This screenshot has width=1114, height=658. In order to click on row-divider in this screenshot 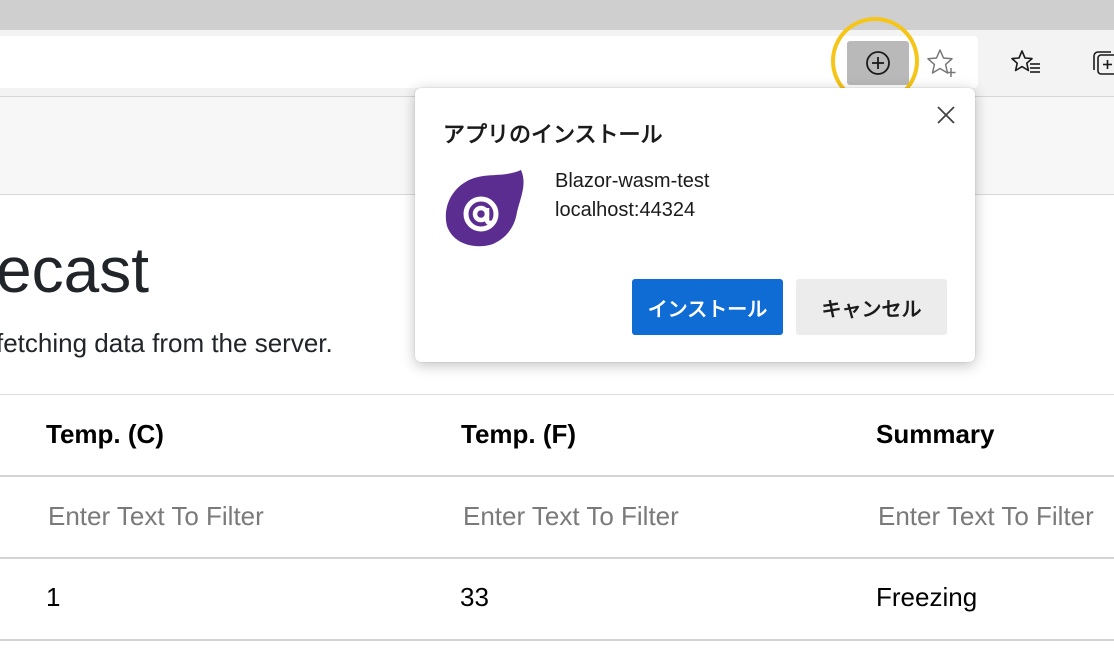, I will do `click(557, 640)`.